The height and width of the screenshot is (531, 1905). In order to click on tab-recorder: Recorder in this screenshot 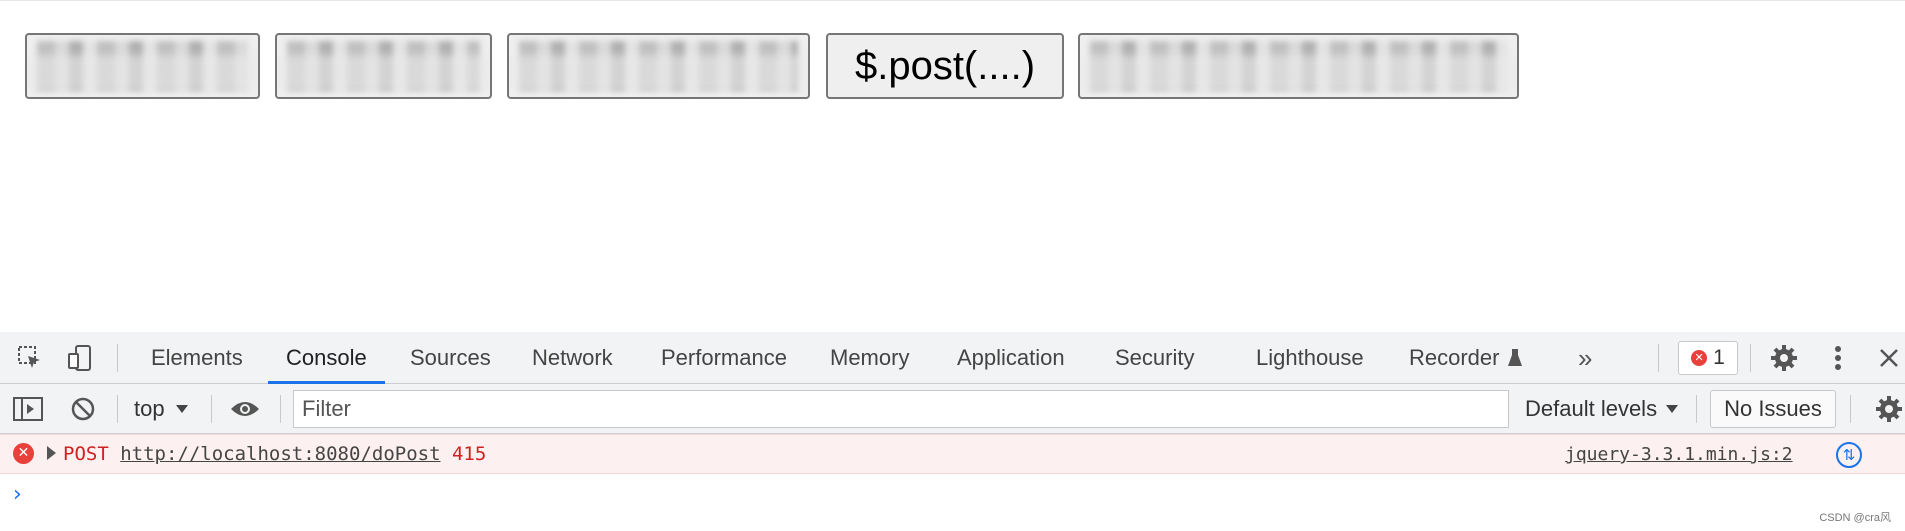, I will do `click(1466, 358)`.